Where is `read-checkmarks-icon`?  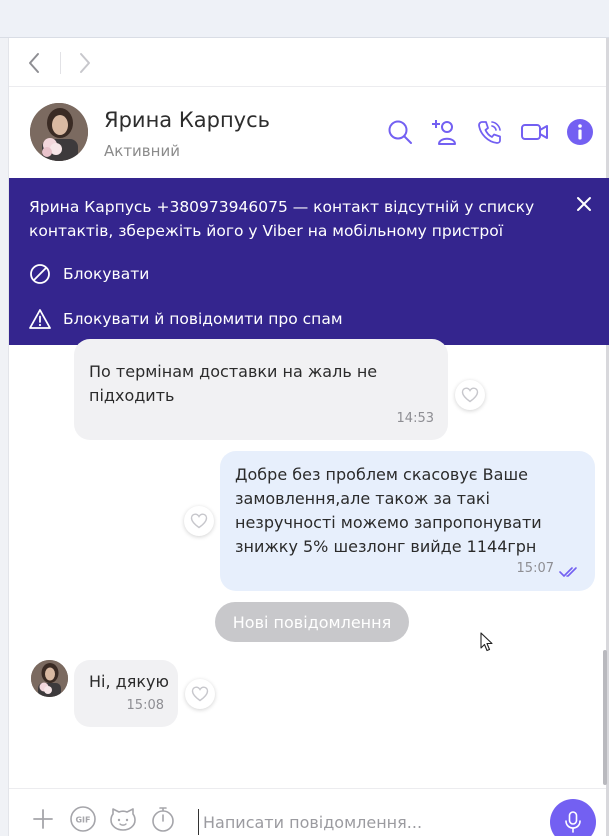
read-checkmarks-icon is located at coordinates (568, 572).